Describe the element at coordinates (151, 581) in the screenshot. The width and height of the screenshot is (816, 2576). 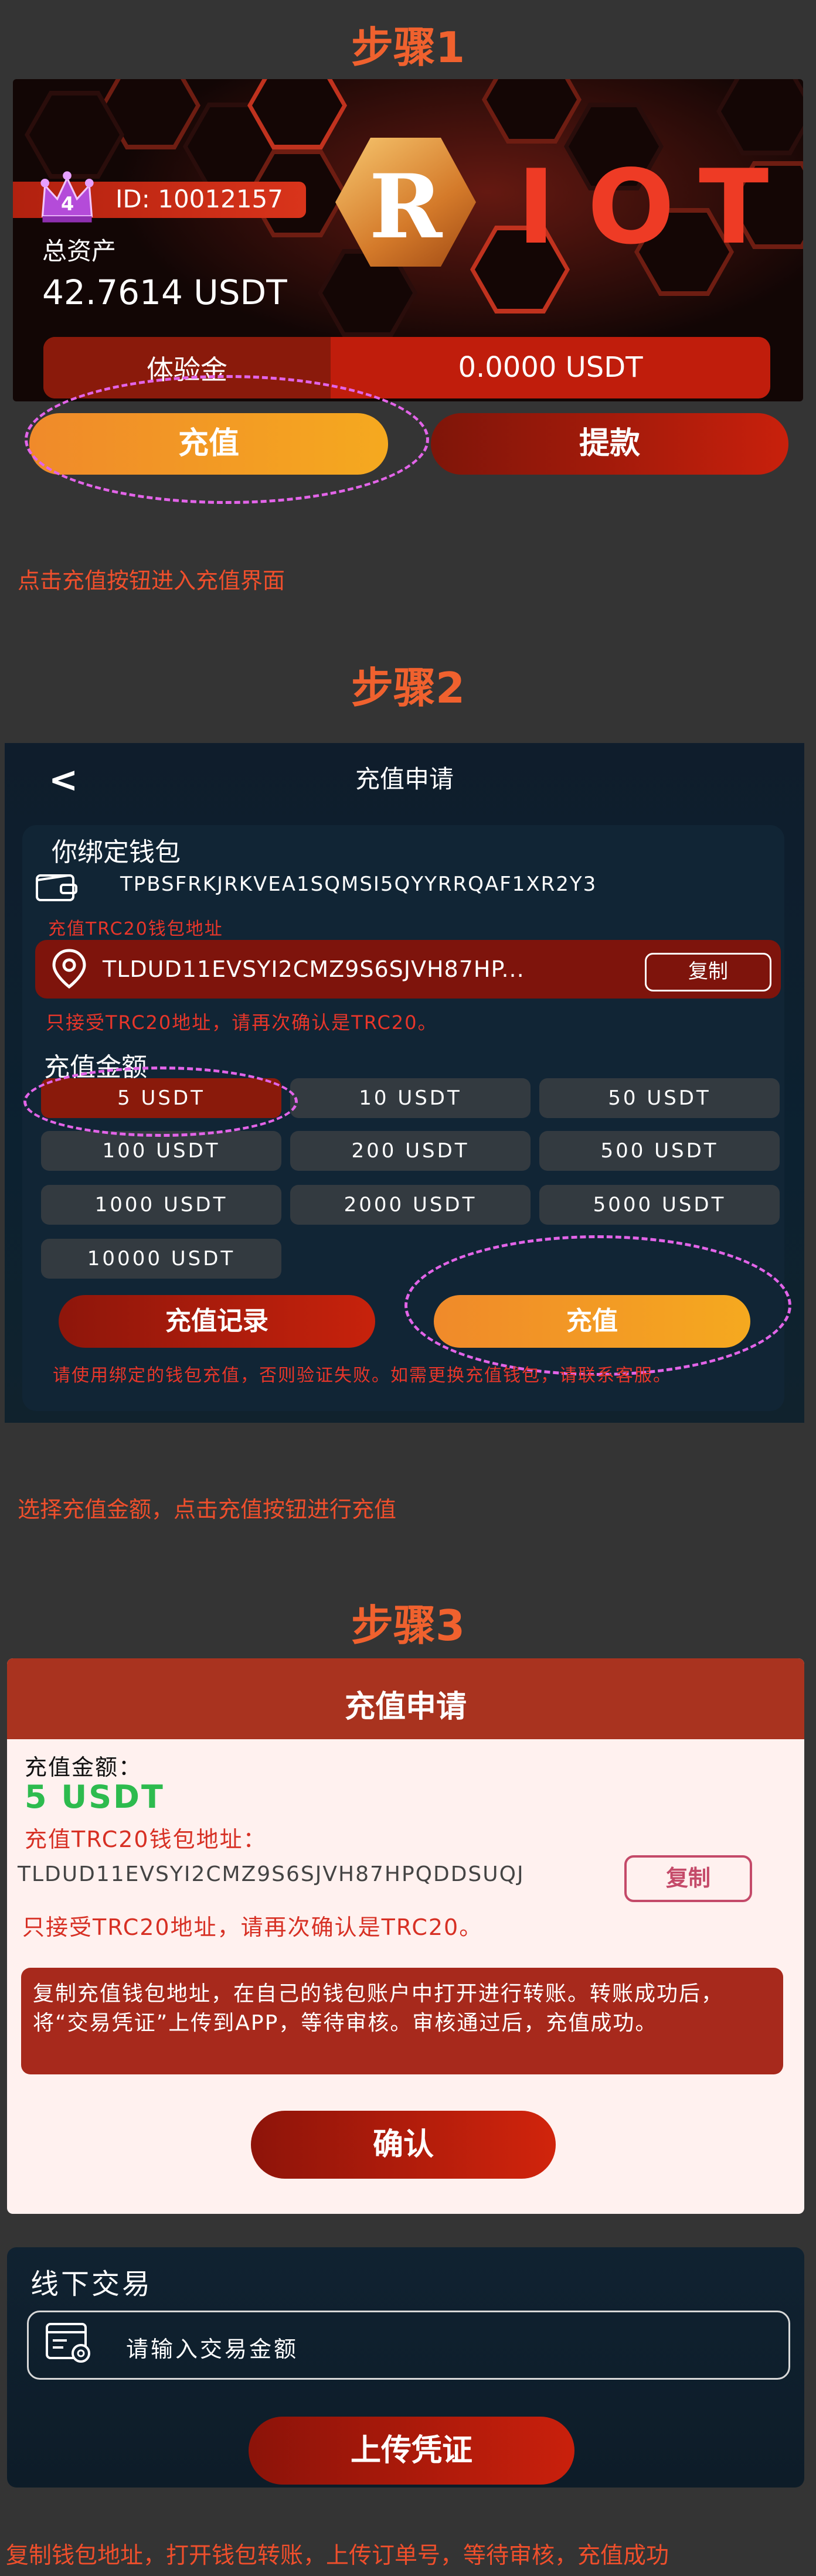
I see `step1-caption: 点击充值按钮进入充值界面` at that location.